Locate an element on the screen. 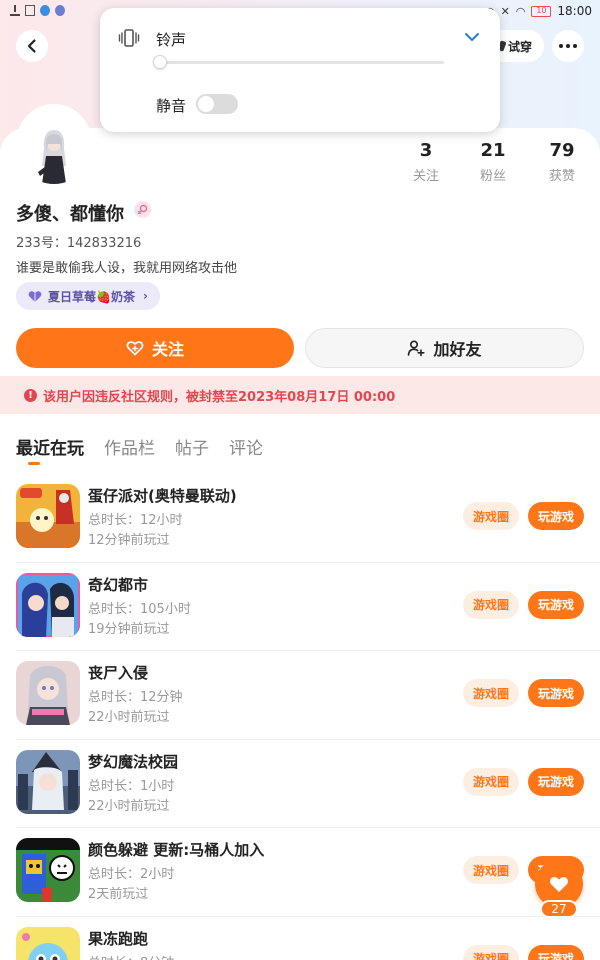  ringtone-label: 铃声 is located at coordinates (171, 40).